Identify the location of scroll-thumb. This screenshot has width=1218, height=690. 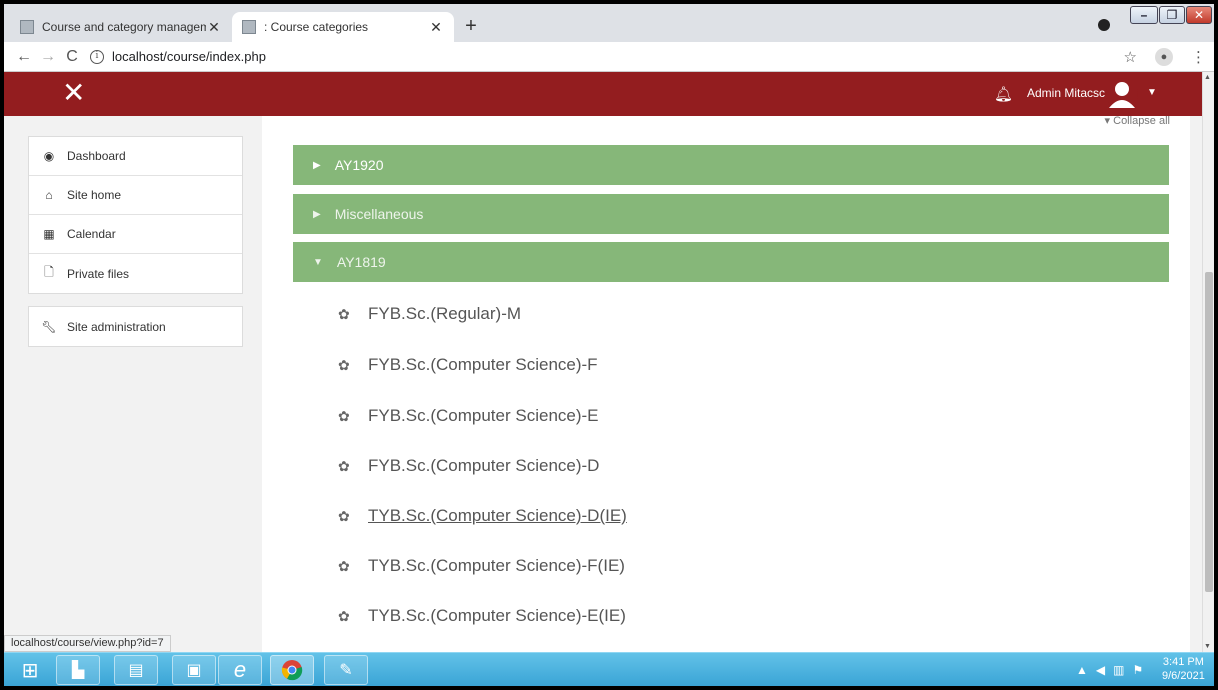
(1209, 432).